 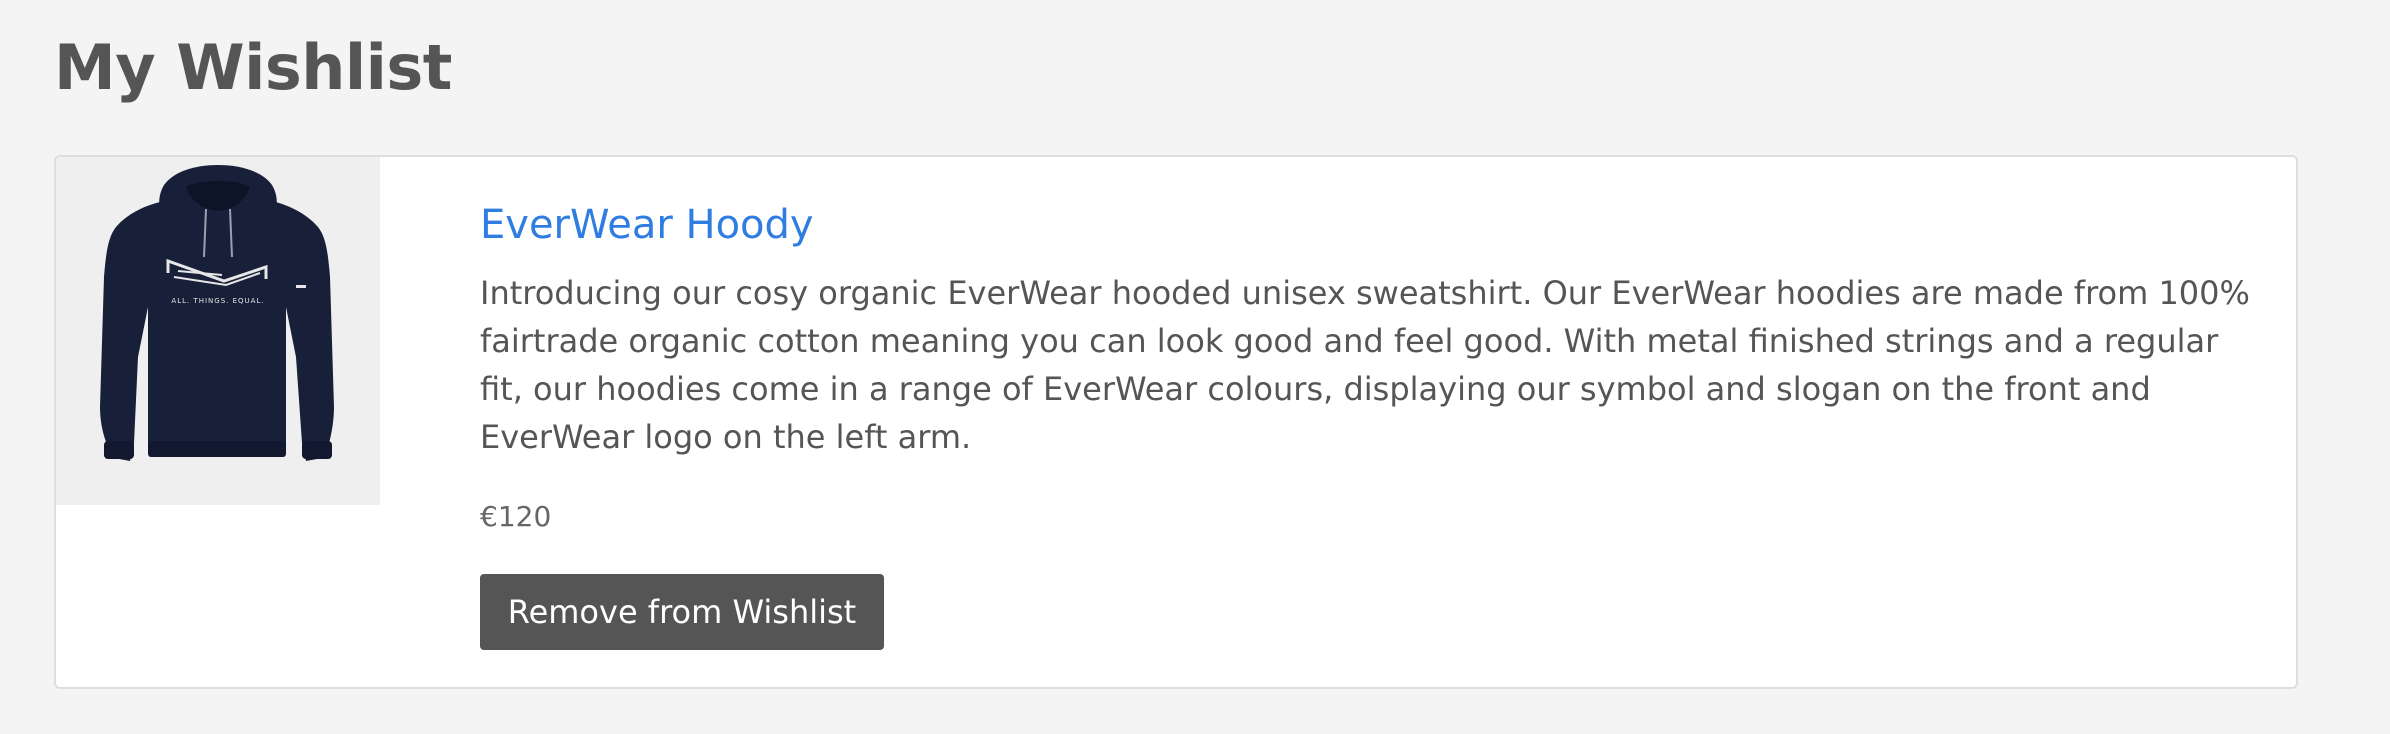 What do you see at coordinates (217, 313) in the screenshot?
I see `hoodie-image: ALL. THINGS. EQUAL.` at bounding box center [217, 313].